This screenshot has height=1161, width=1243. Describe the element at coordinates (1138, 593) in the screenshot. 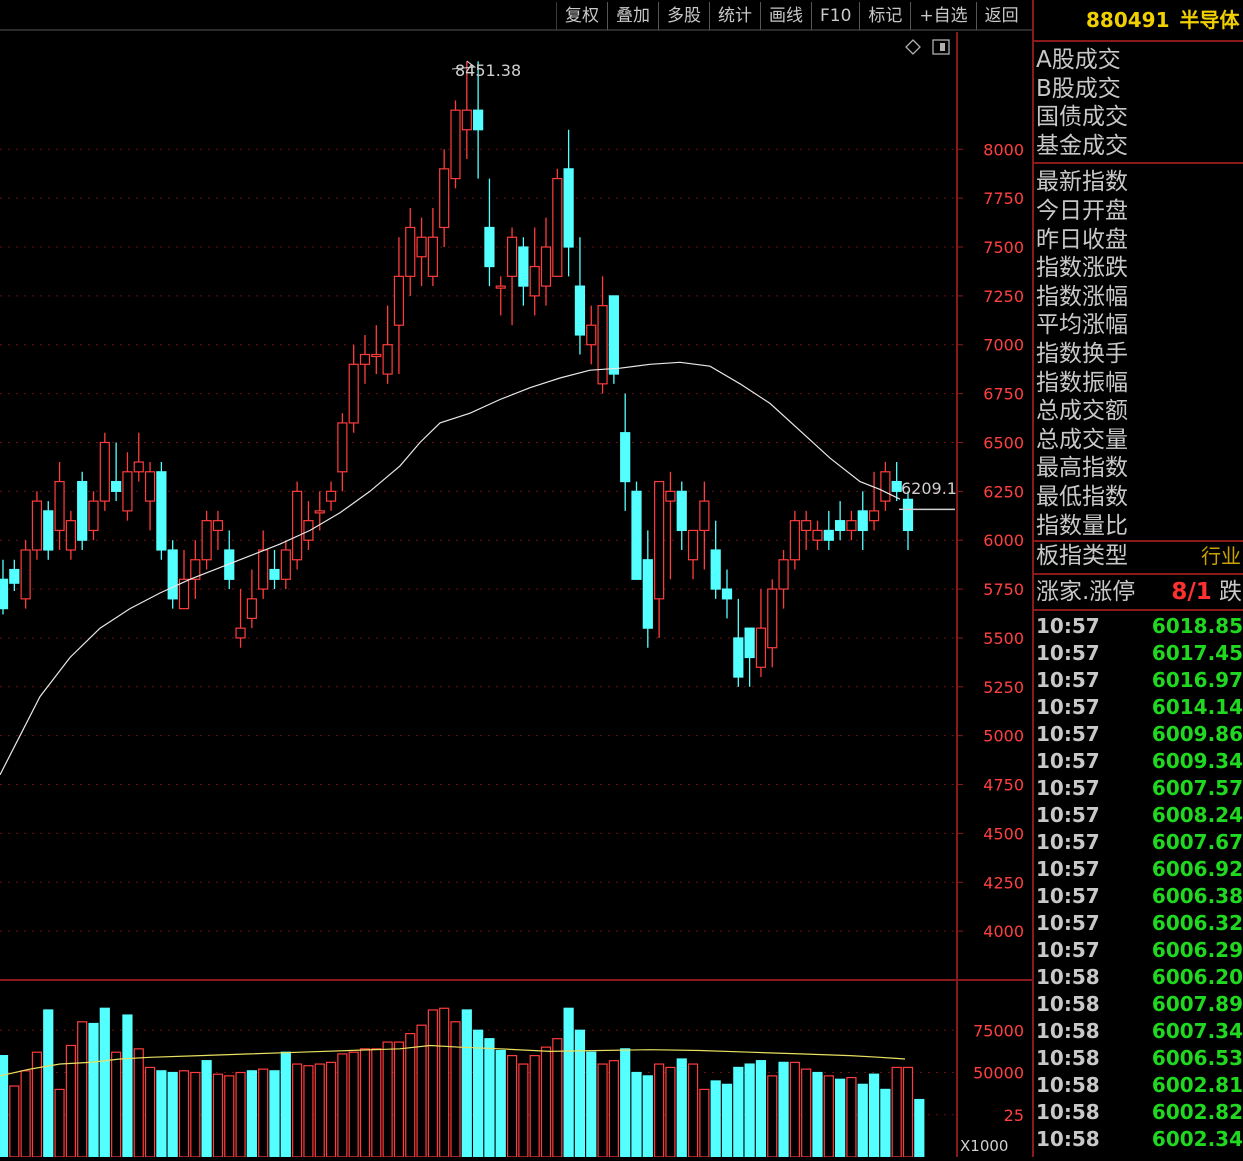

I see `up-limit-row: 涨家.涨停 8/1 跌家` at that location.